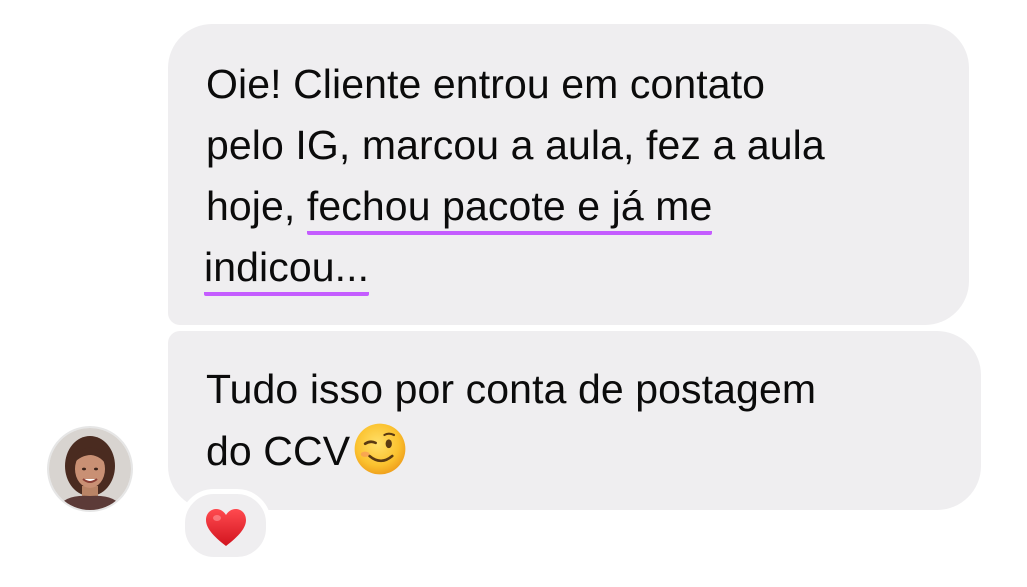  What do you see at coordinates (278, 451) in the screenshot?
I see `message-2-line-2-text: do CCV` at bounding box center [278, 451].